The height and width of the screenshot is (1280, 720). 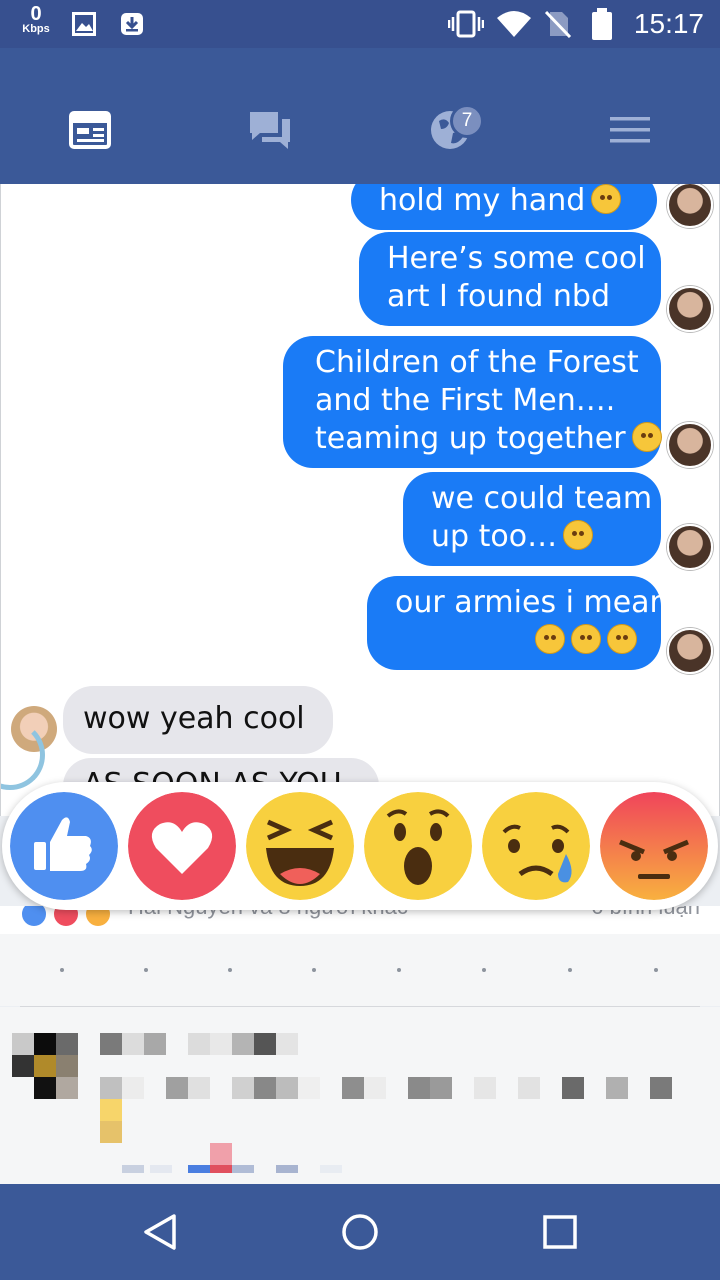 What do you see at coordinates (668, 23) in the screenshot?
I see `clock: 15:17` at bounding box center [668, 23].